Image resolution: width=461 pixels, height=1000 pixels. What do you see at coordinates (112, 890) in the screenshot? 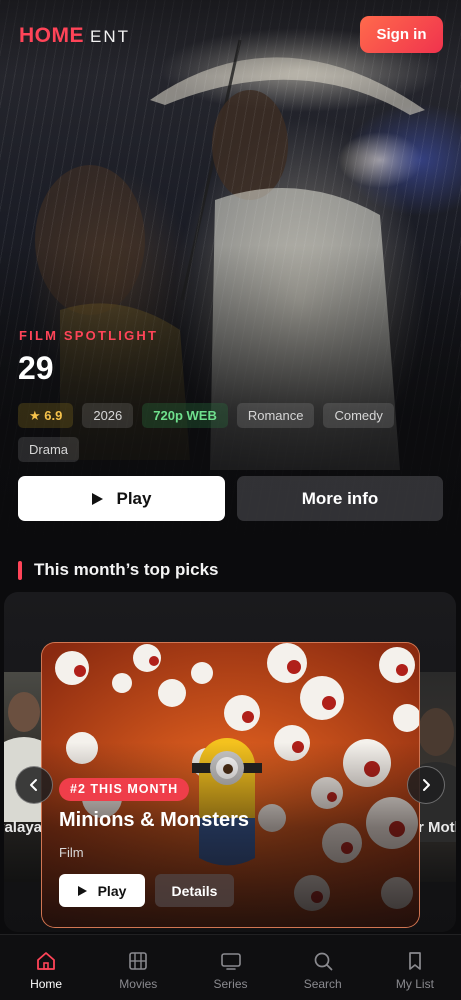
I see `featured-play-label: Play` at bounding box center [112, 890].